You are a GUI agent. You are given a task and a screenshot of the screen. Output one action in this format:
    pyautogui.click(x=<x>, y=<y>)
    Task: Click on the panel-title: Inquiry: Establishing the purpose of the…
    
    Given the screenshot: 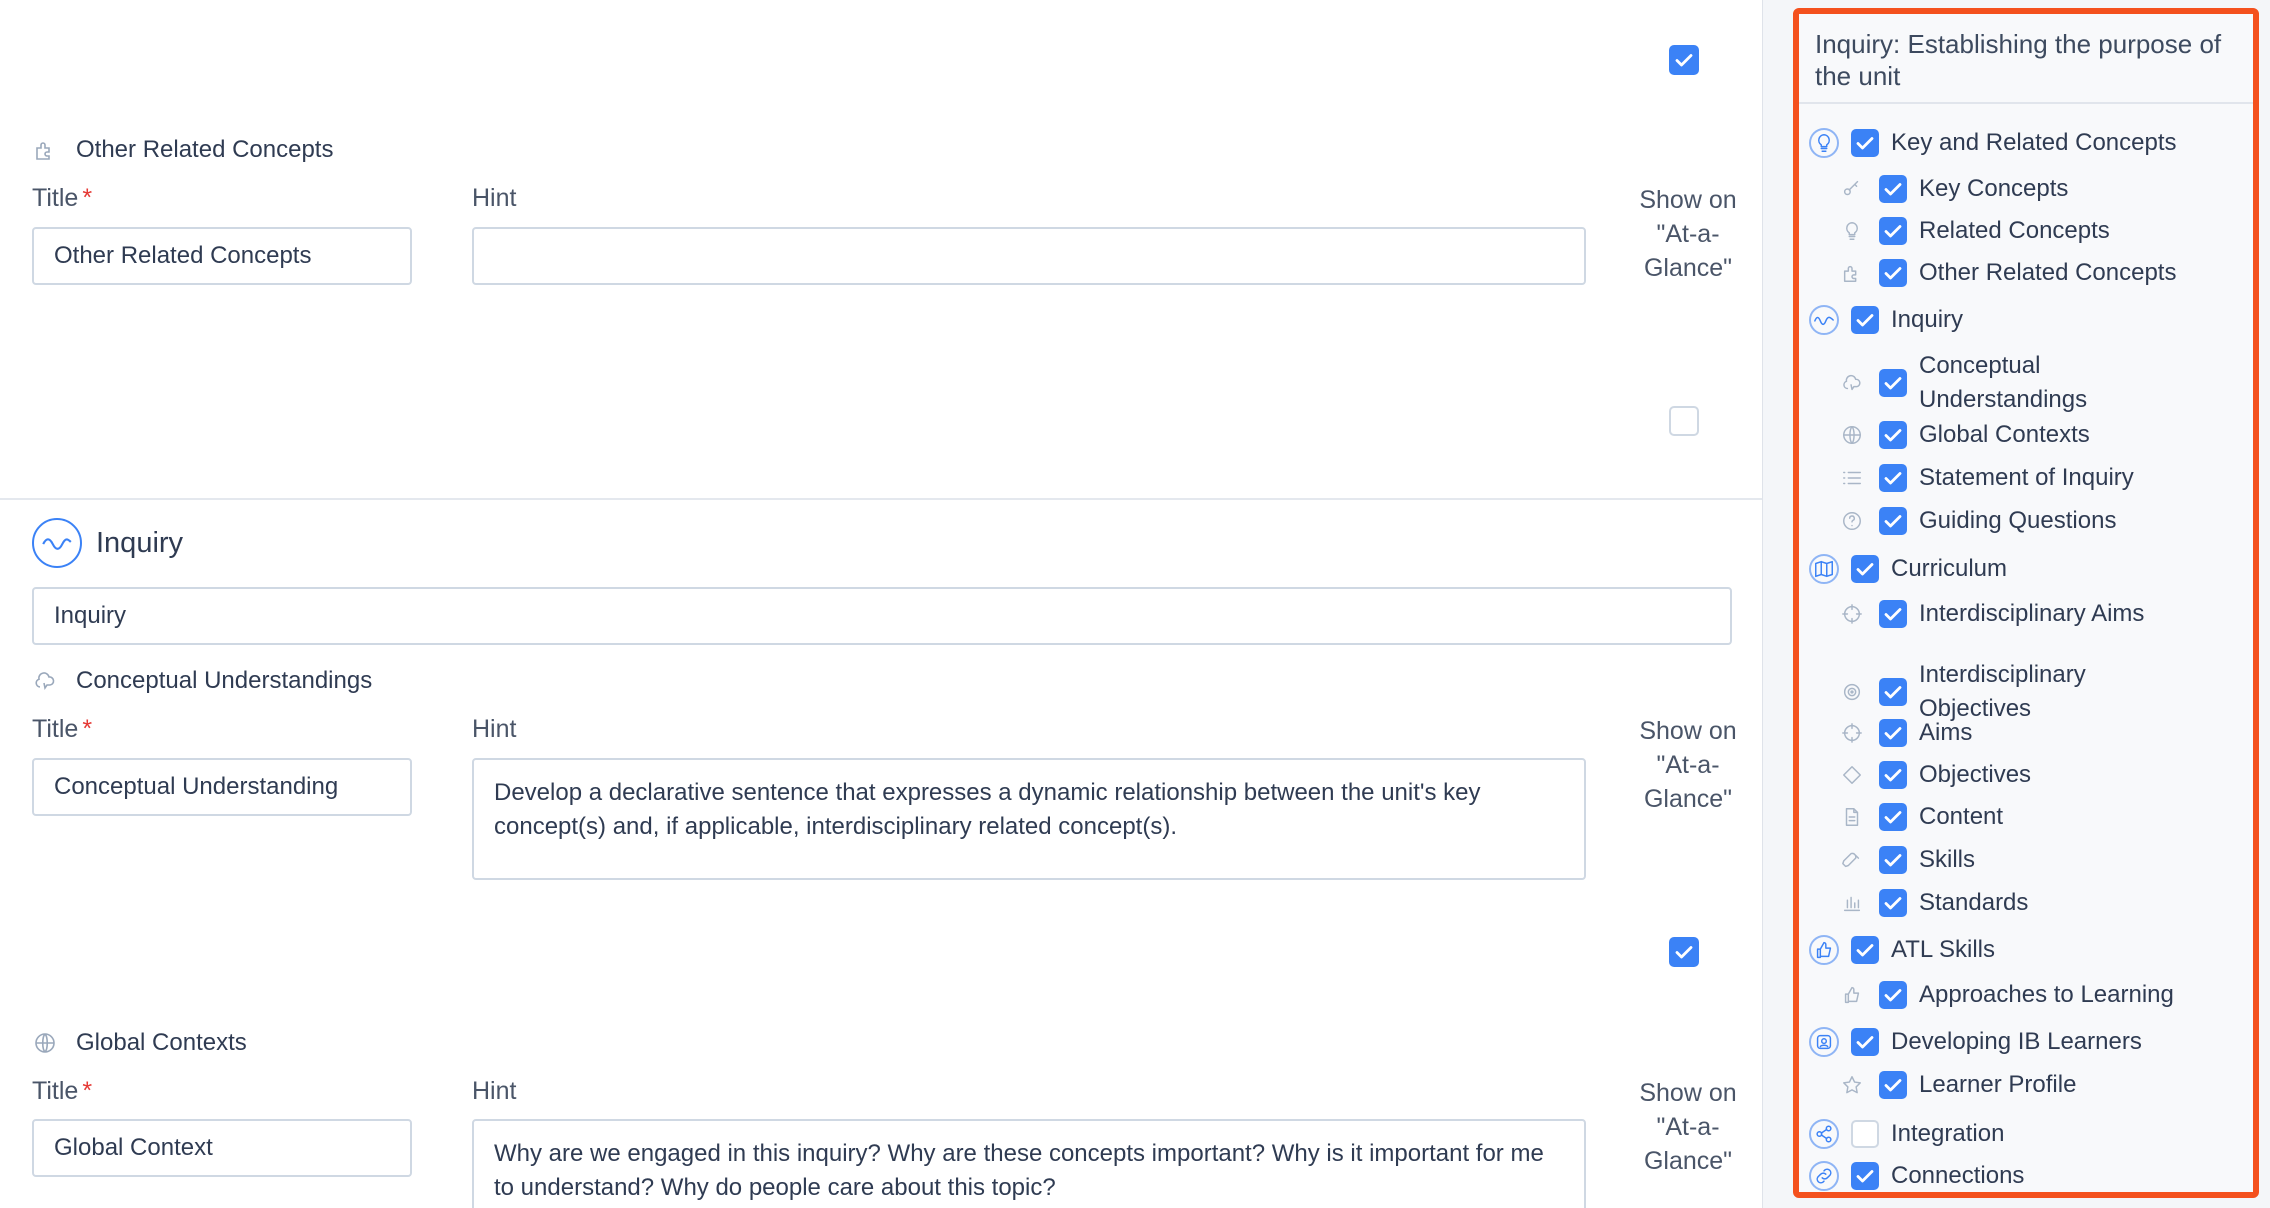 What is the action you would take?
    pyautogui.click(x=2026, y=59)
    